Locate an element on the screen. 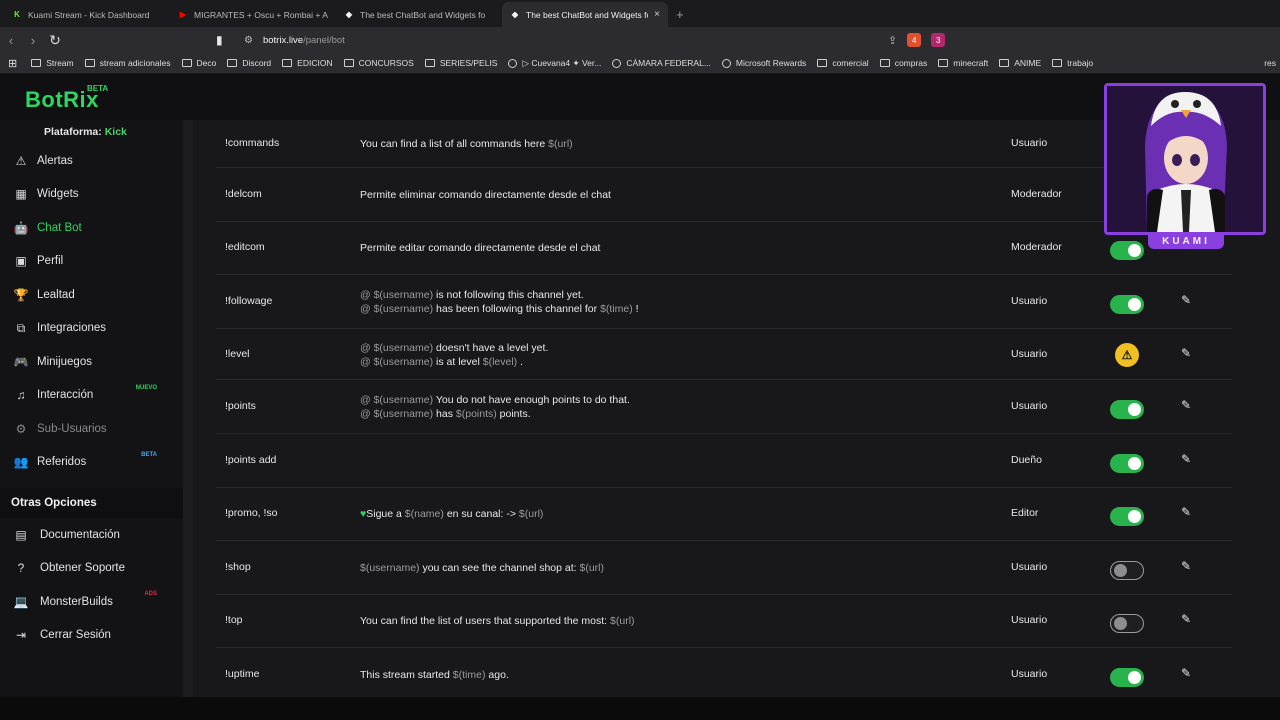 This screenshot has height=720, width=1280. sidebar-item: ⚙ Sub-Usuarios is located at coordinates (91, 429).